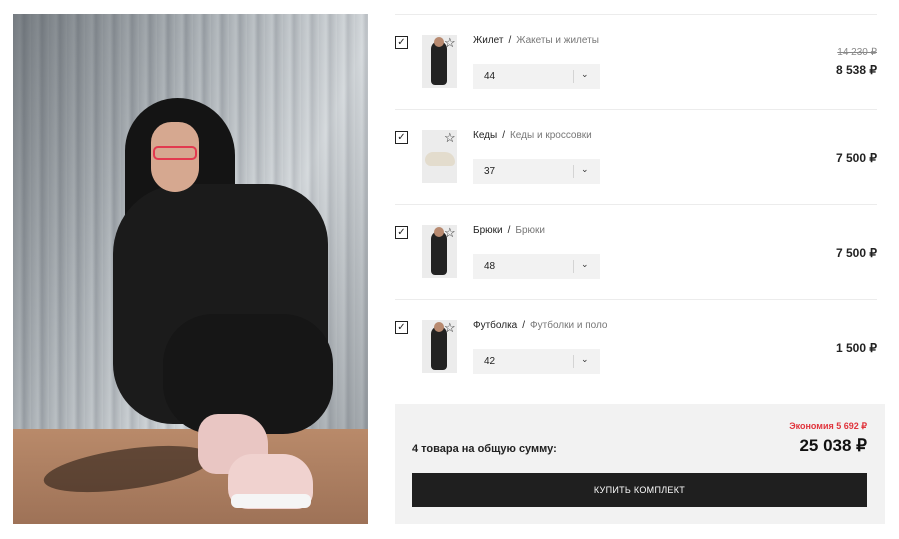 The height and width of the screenshot is (539, 899). Describe the element at coordinates (440, 159) in the screenshot. I see `sneaker-figure` at that location.